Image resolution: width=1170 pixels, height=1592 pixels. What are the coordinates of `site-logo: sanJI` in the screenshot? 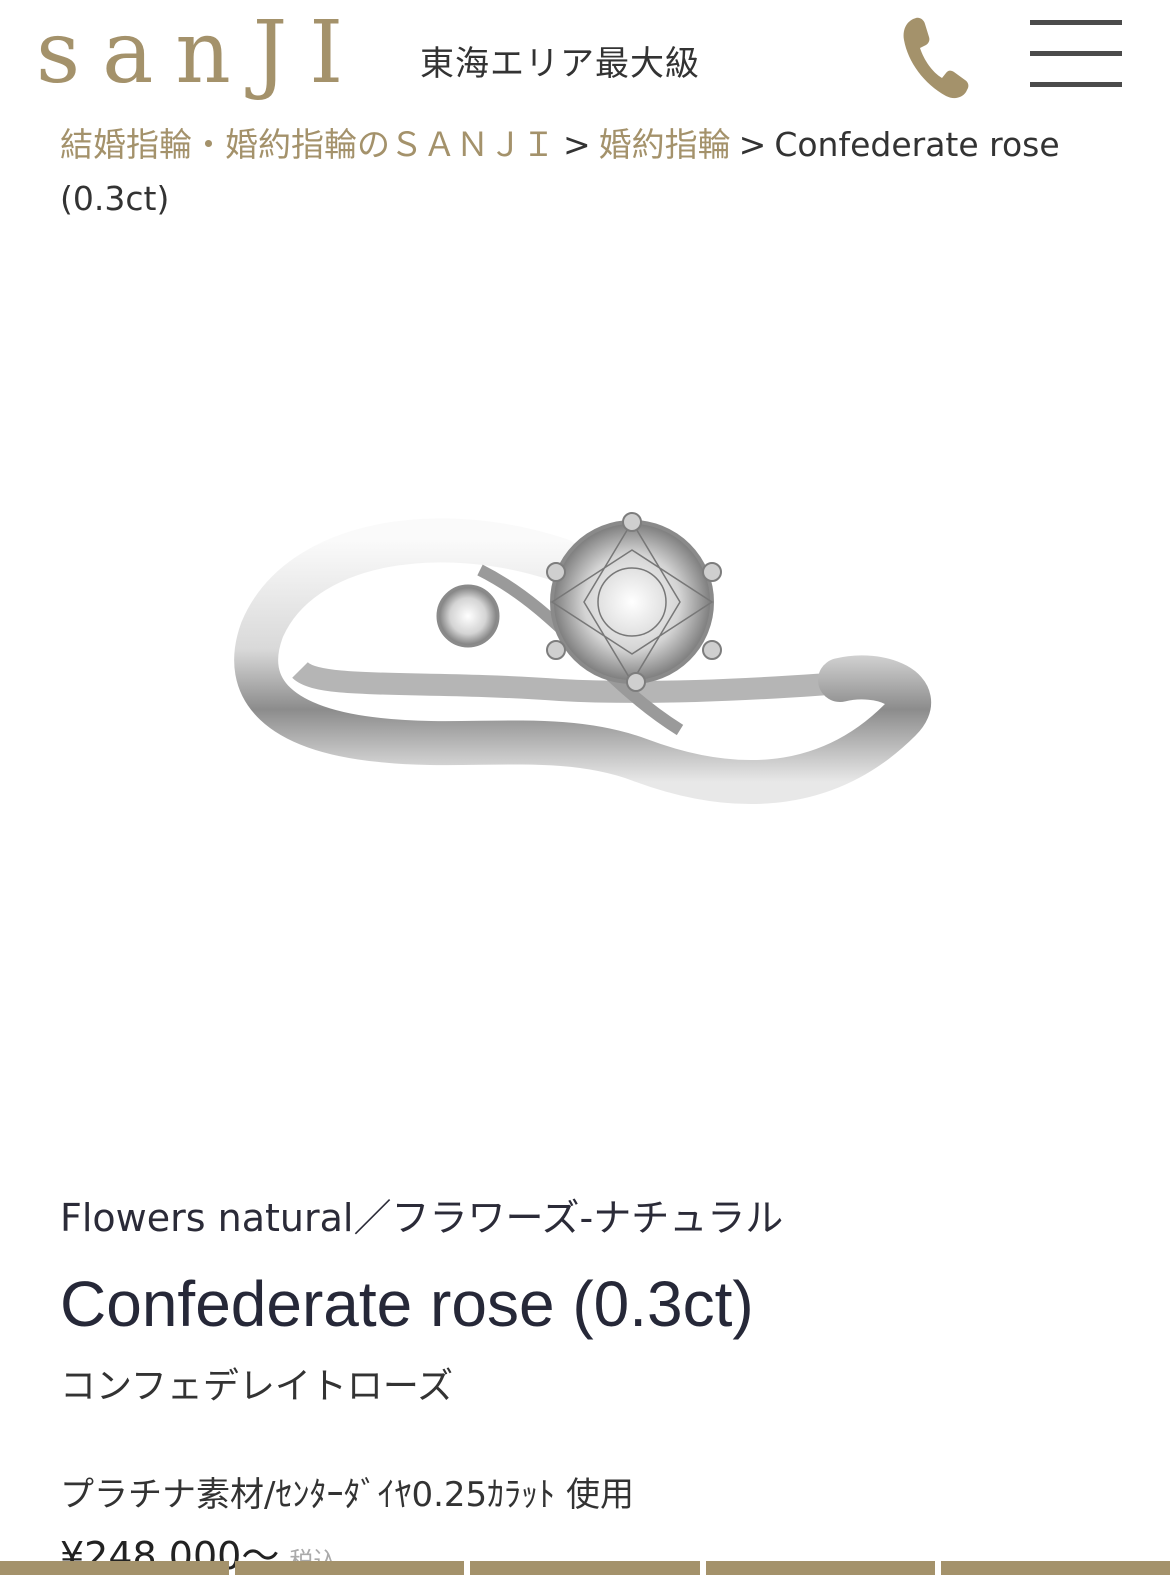 It's located at (200, 53).